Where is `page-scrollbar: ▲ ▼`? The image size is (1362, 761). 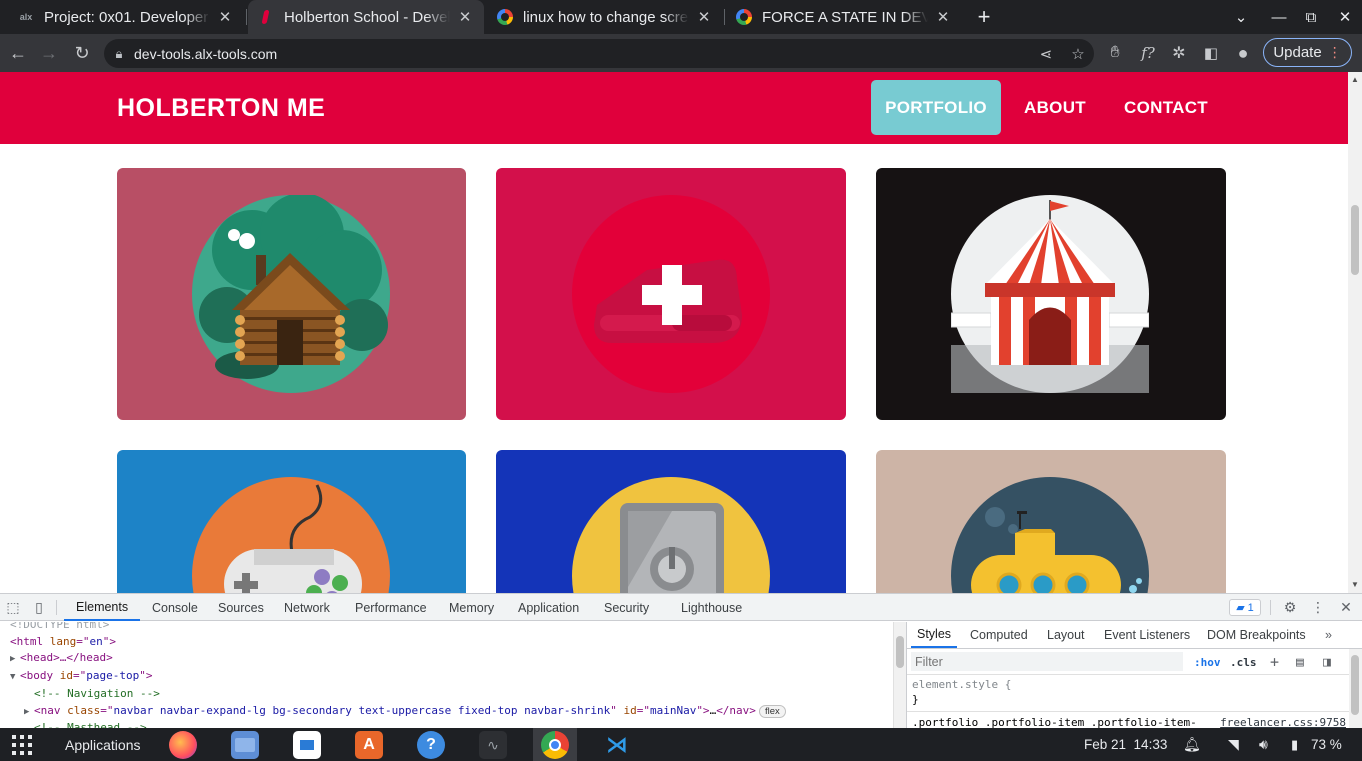
page-scrollbar: ▲ ▼ is located at coordinates (1355, 332).